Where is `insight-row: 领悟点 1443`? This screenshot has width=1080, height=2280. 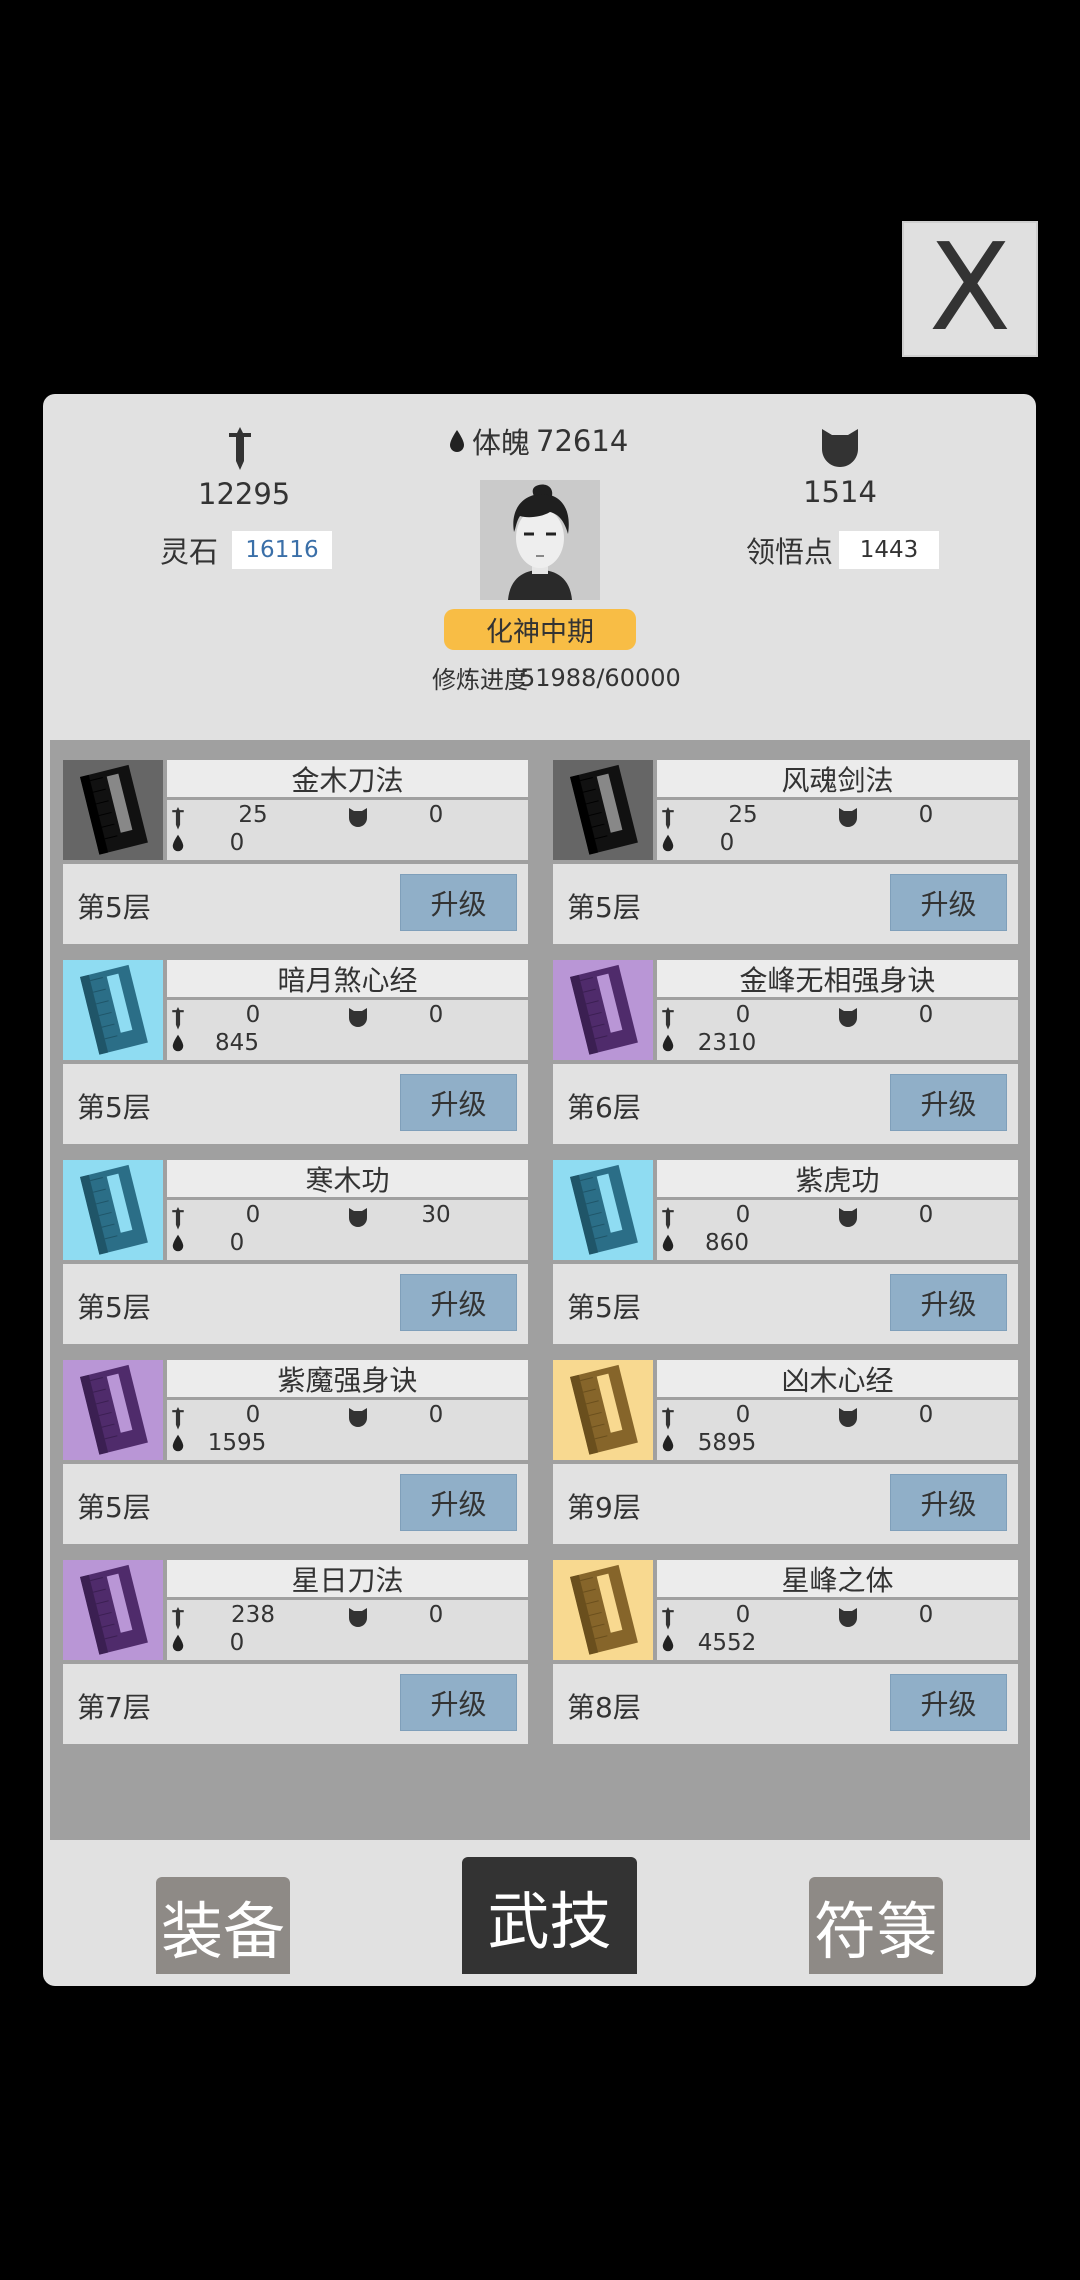
insight-row: 领悟点 1443 is located at coordinates (843, 550).